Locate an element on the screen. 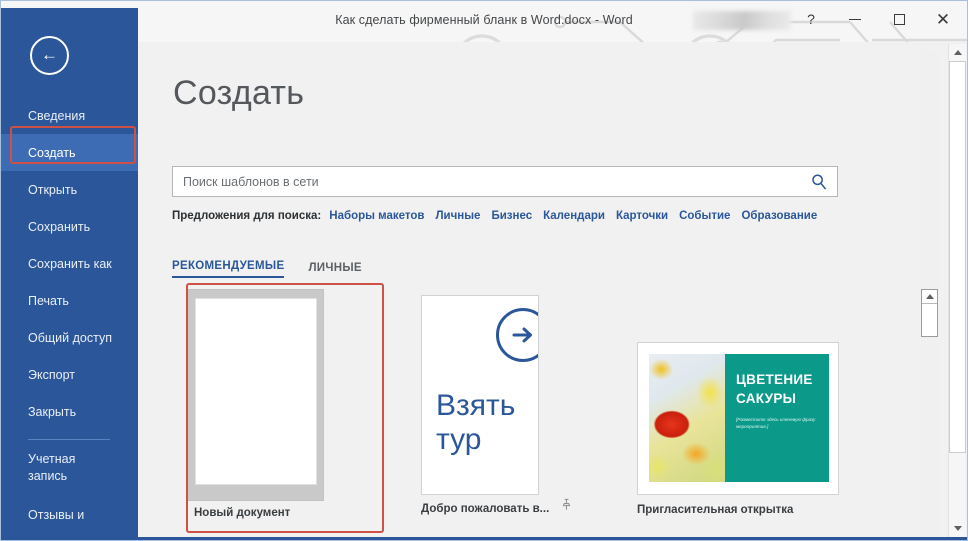 The width and height of the screenshot is (968, 541). sidebar-divider is located at coordinates (69, 439).